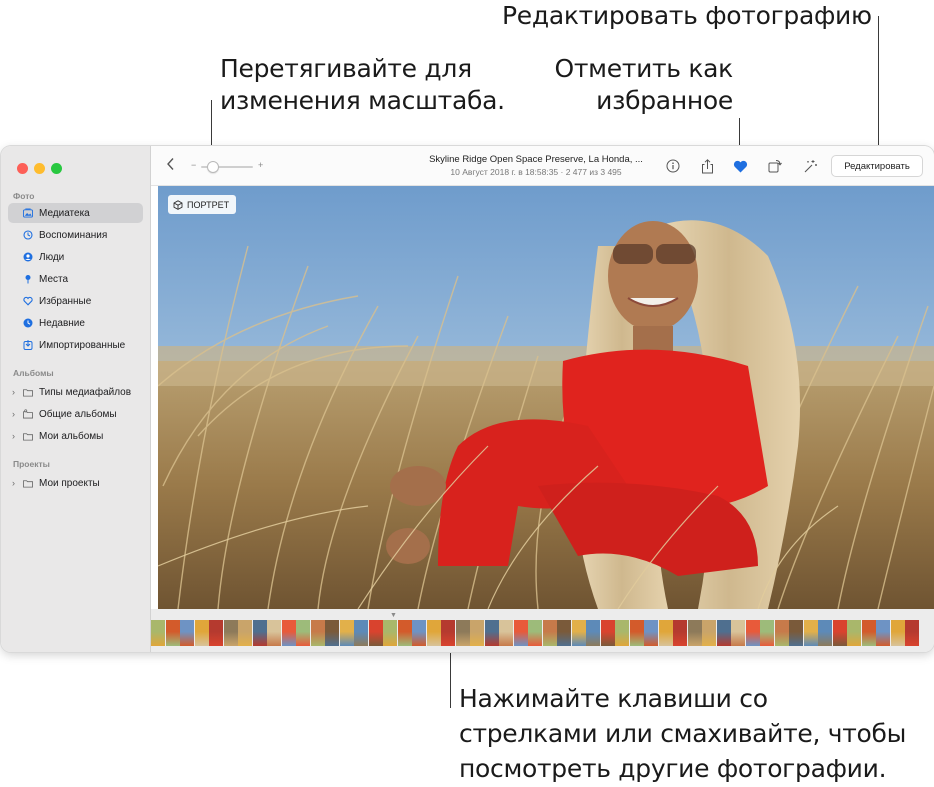 This screenshot has width=934, height=787. What do you see at coordinates (75, 301) in the screenshot?
I see `sidebar-item-favorites: Избранные` at bounding box center [75, 301].